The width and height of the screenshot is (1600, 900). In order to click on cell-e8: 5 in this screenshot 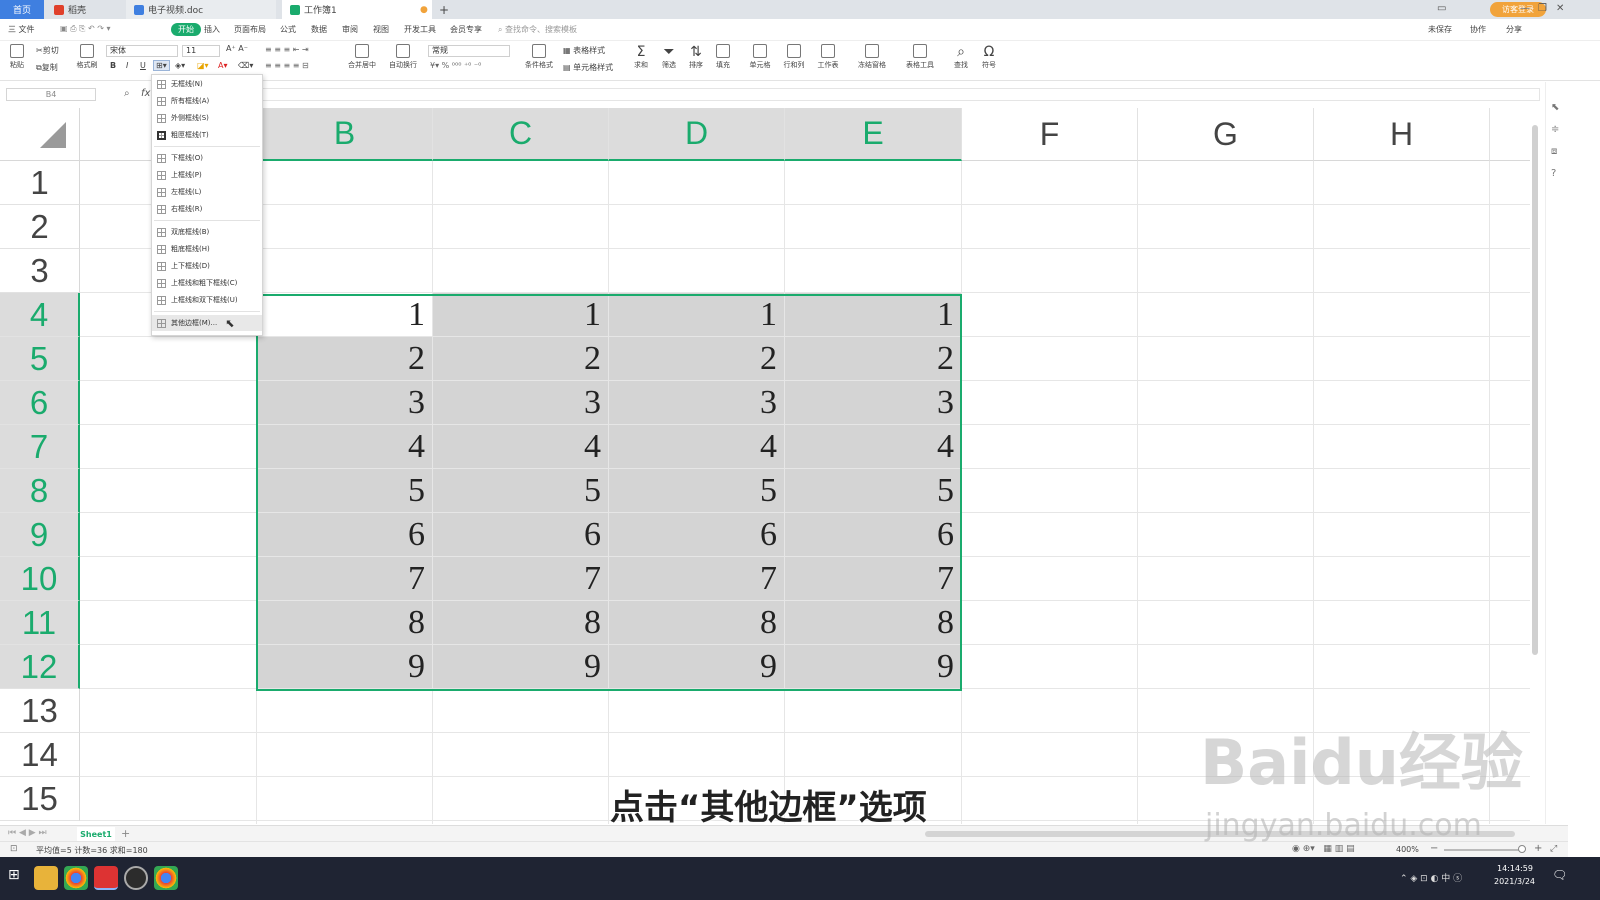, I will do `click(873, 491)`.